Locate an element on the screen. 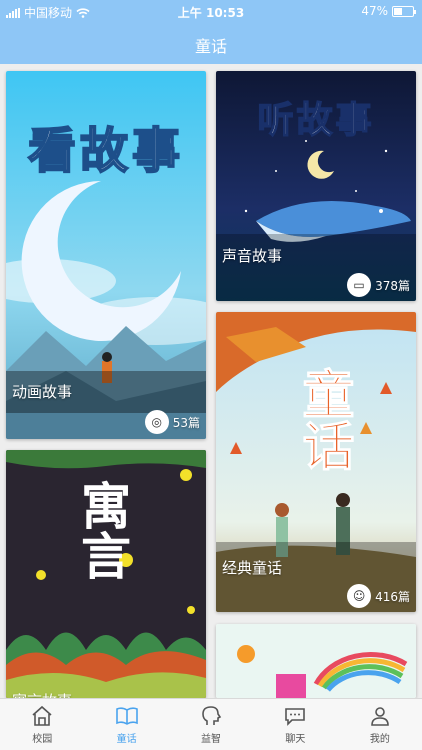 The height and width of the screenshot is (750, 422). school-house-icon is located at coordinates (42, 715).